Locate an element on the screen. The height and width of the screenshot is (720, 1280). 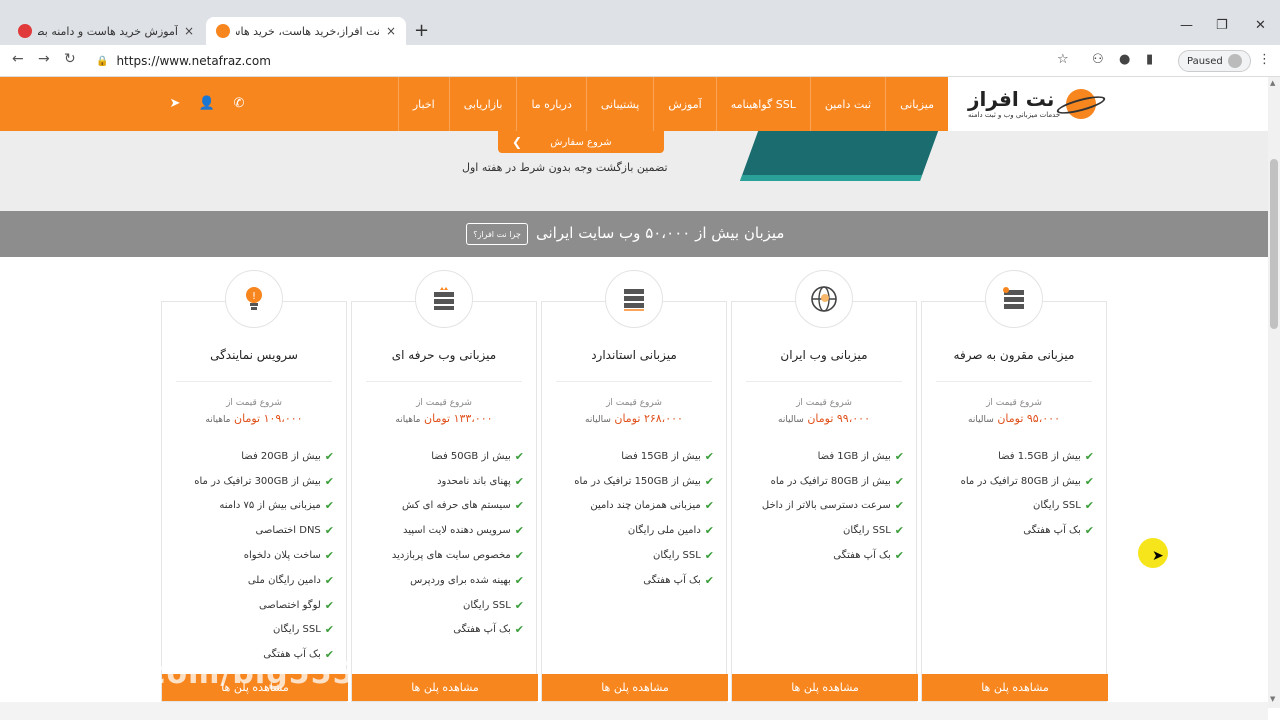
plan-price: ۱۰۹،۰۰۰ تومان ماهیانه is located at coordinates (254, 418).